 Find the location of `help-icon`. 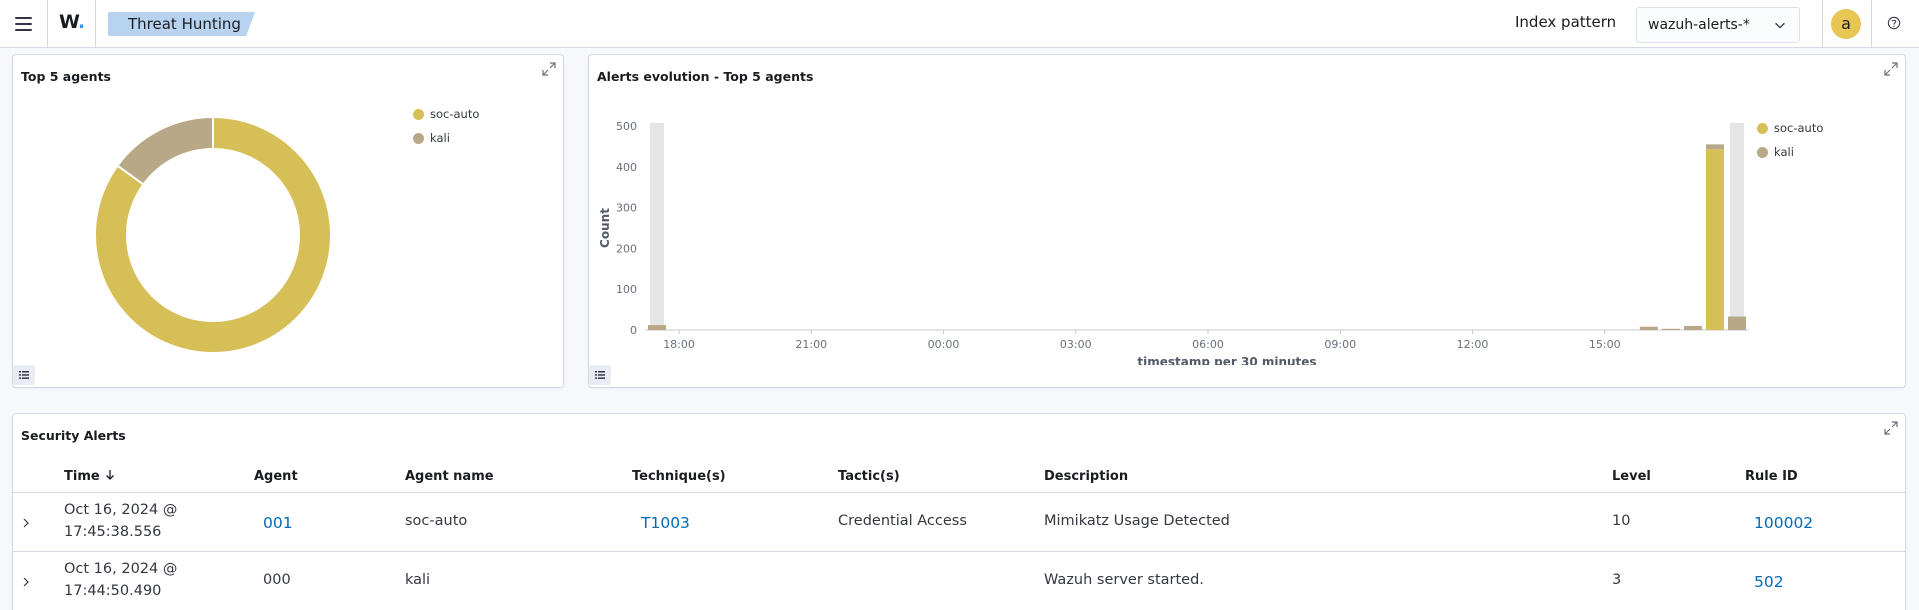

help-icon is located at coordinates (1894, 23).